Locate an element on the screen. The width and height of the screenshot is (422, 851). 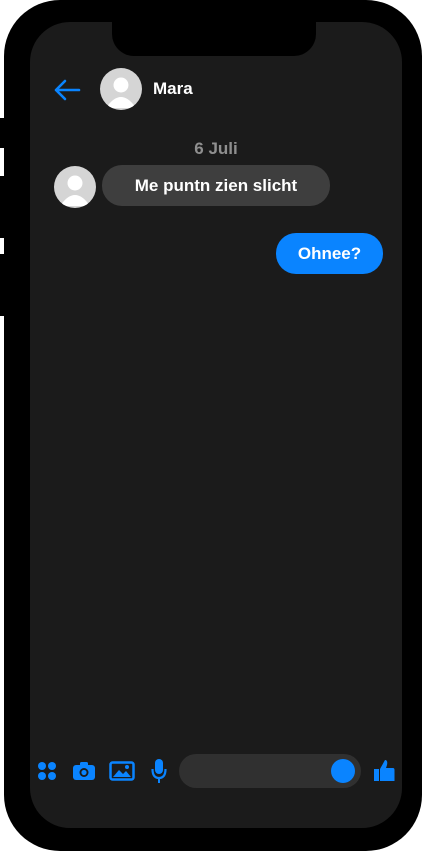
sender-avatar is located at coordinates (75, 187).